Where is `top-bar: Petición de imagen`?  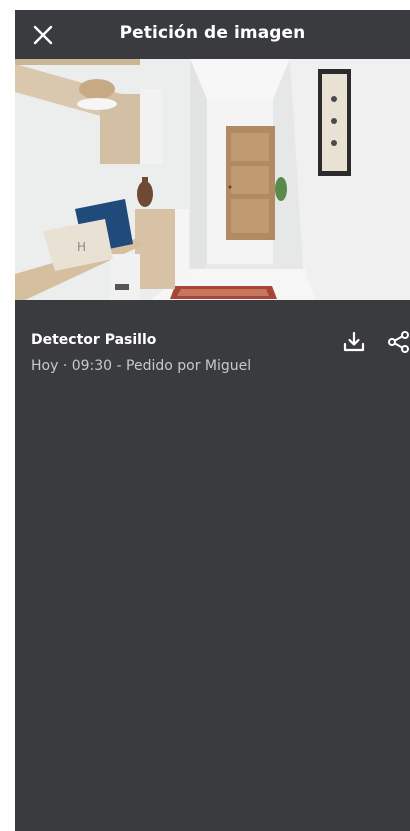
top-bar: Petición de imagen is located at coordinates (212, 34).